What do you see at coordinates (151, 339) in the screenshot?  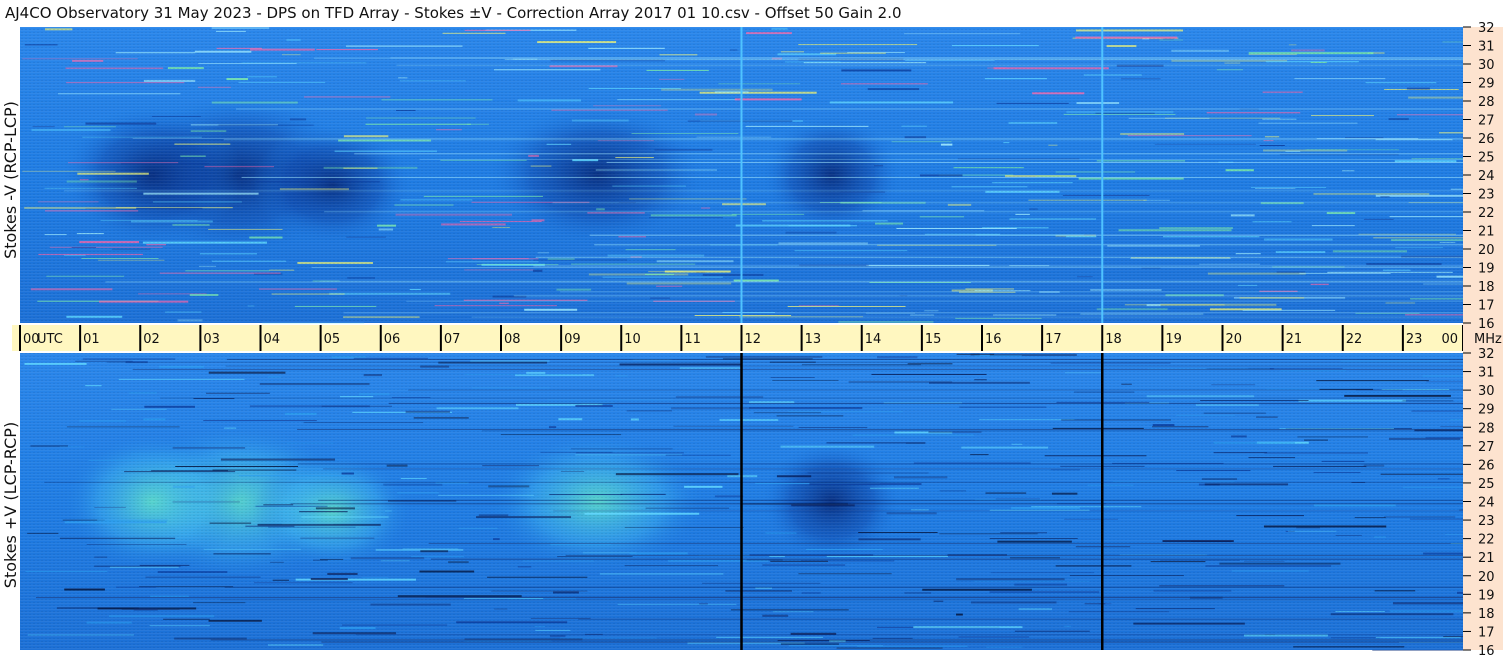 I see `time-tick-label: 02` at bounding box center [151, 339].